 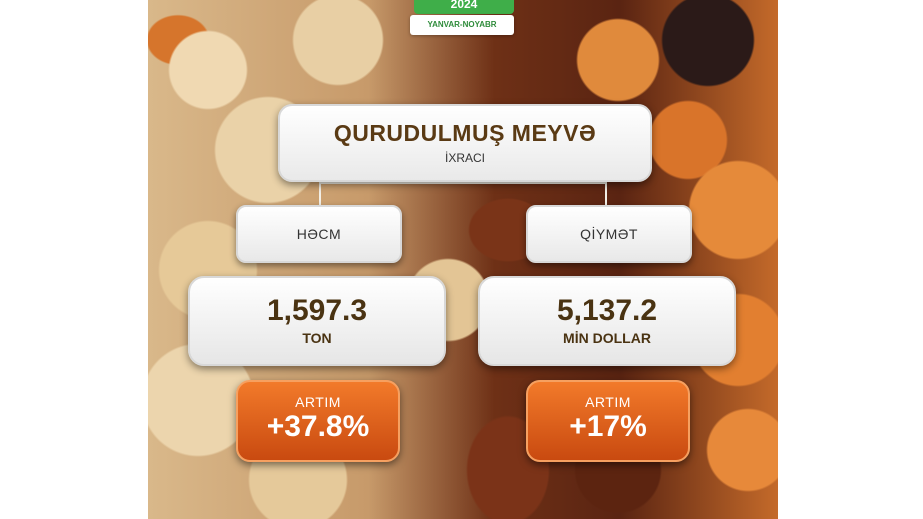 I want to click on page-subtitle: İXRACI, so click(x=464, y=158).